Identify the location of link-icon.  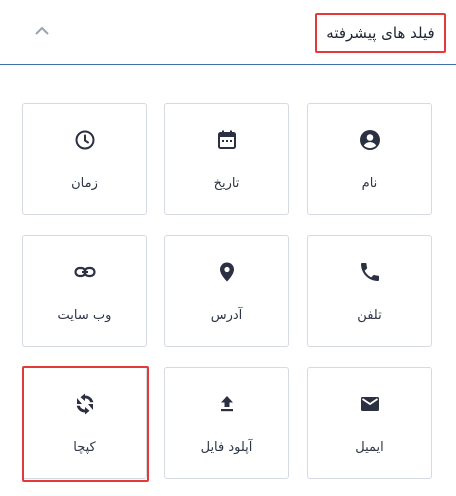
(85, 272).